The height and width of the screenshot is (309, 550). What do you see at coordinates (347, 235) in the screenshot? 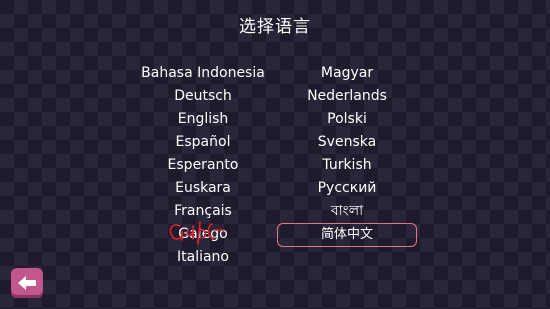
I see `language-option-simplified-chinese: 简体中文` at bounding box center [347, 235].